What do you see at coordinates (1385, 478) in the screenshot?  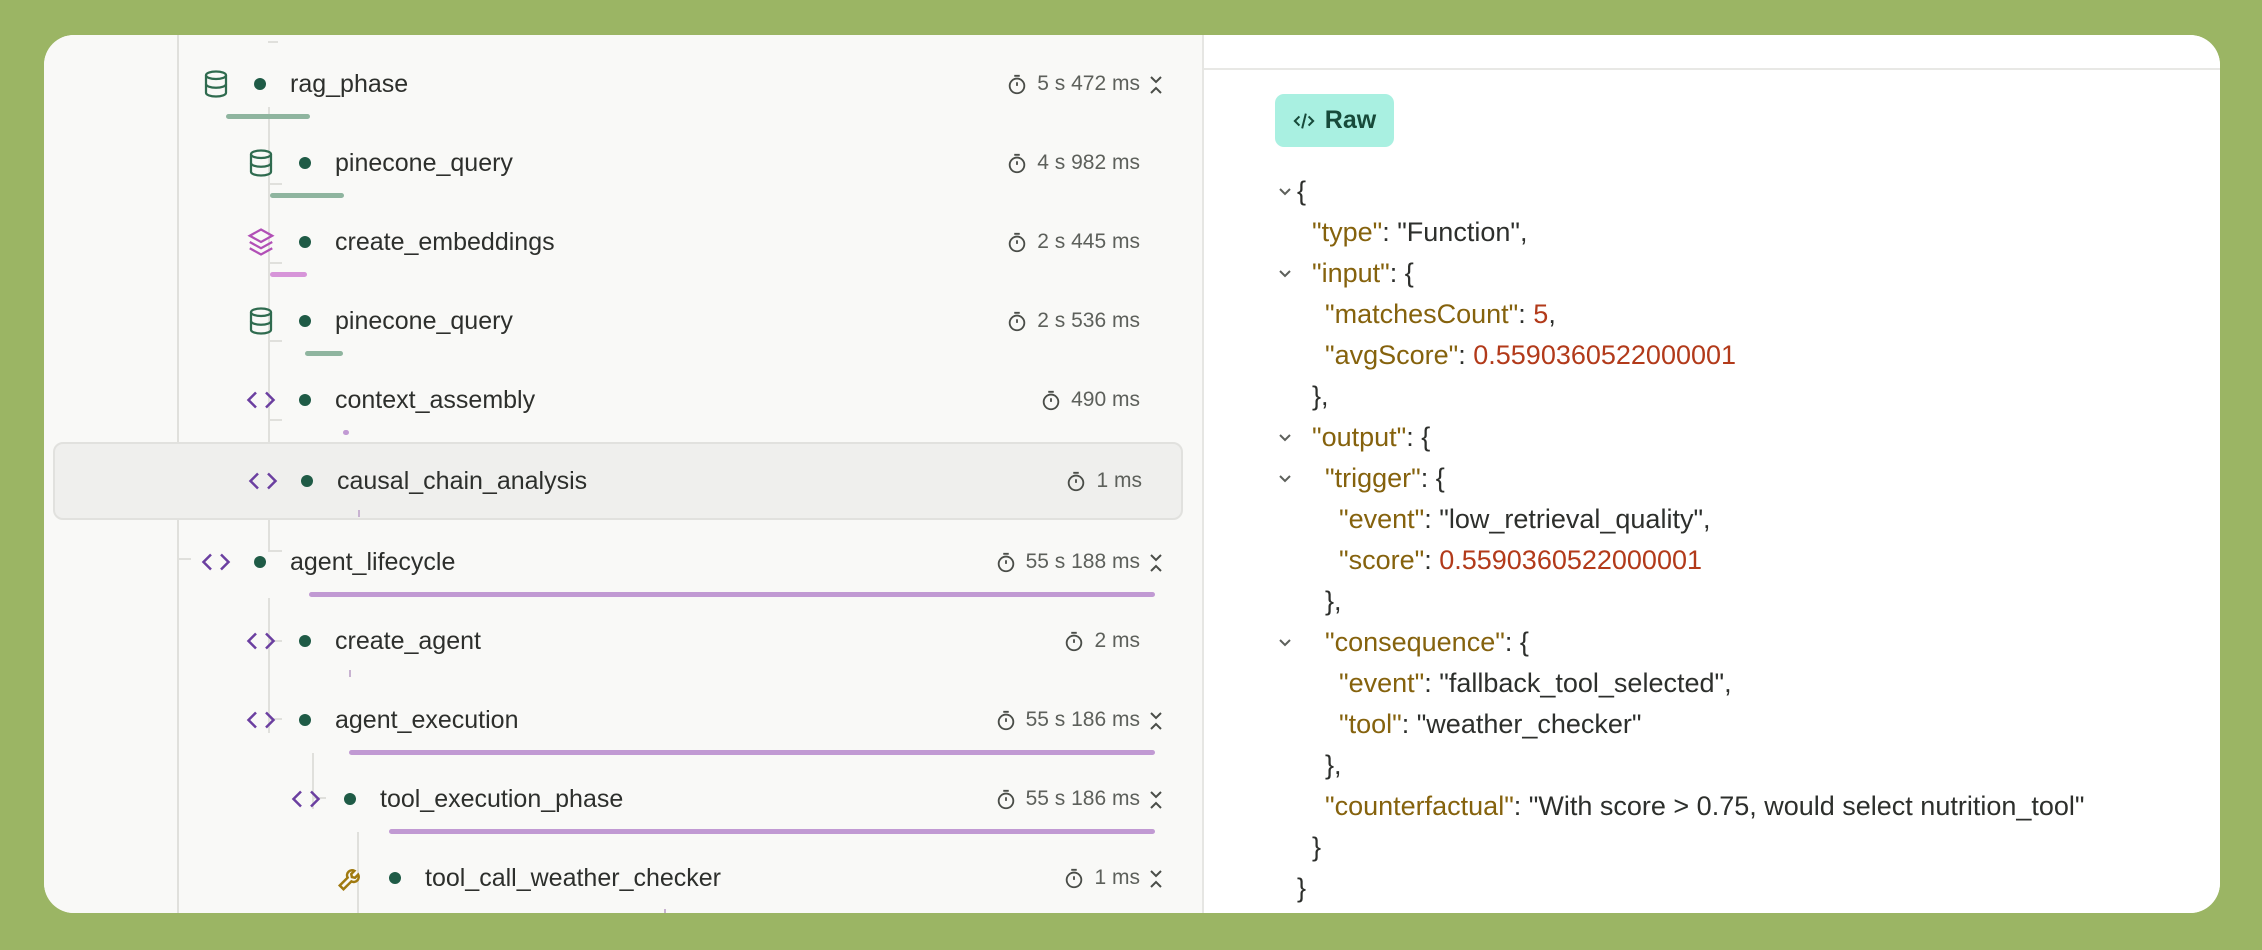 I see `json-line: "trigger": {` at bounding box center [1385, 478].